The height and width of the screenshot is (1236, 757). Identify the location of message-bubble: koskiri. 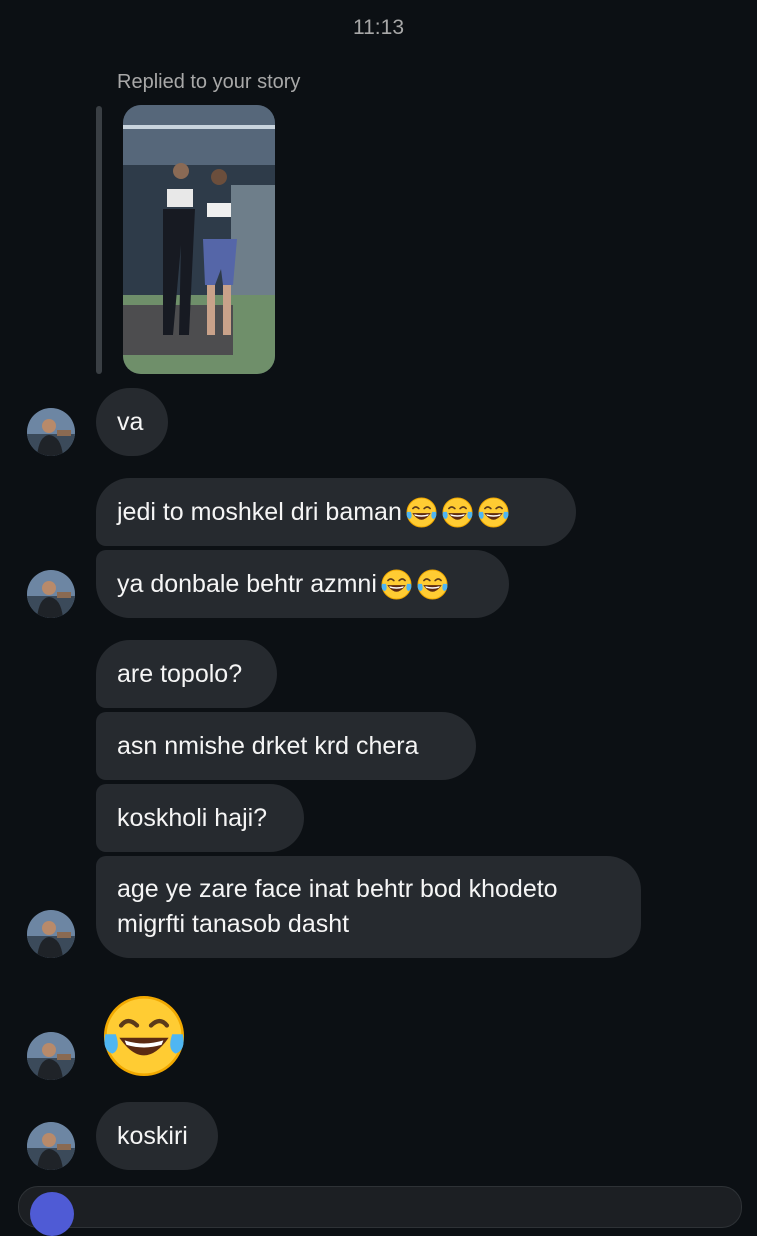
(157, 1136).